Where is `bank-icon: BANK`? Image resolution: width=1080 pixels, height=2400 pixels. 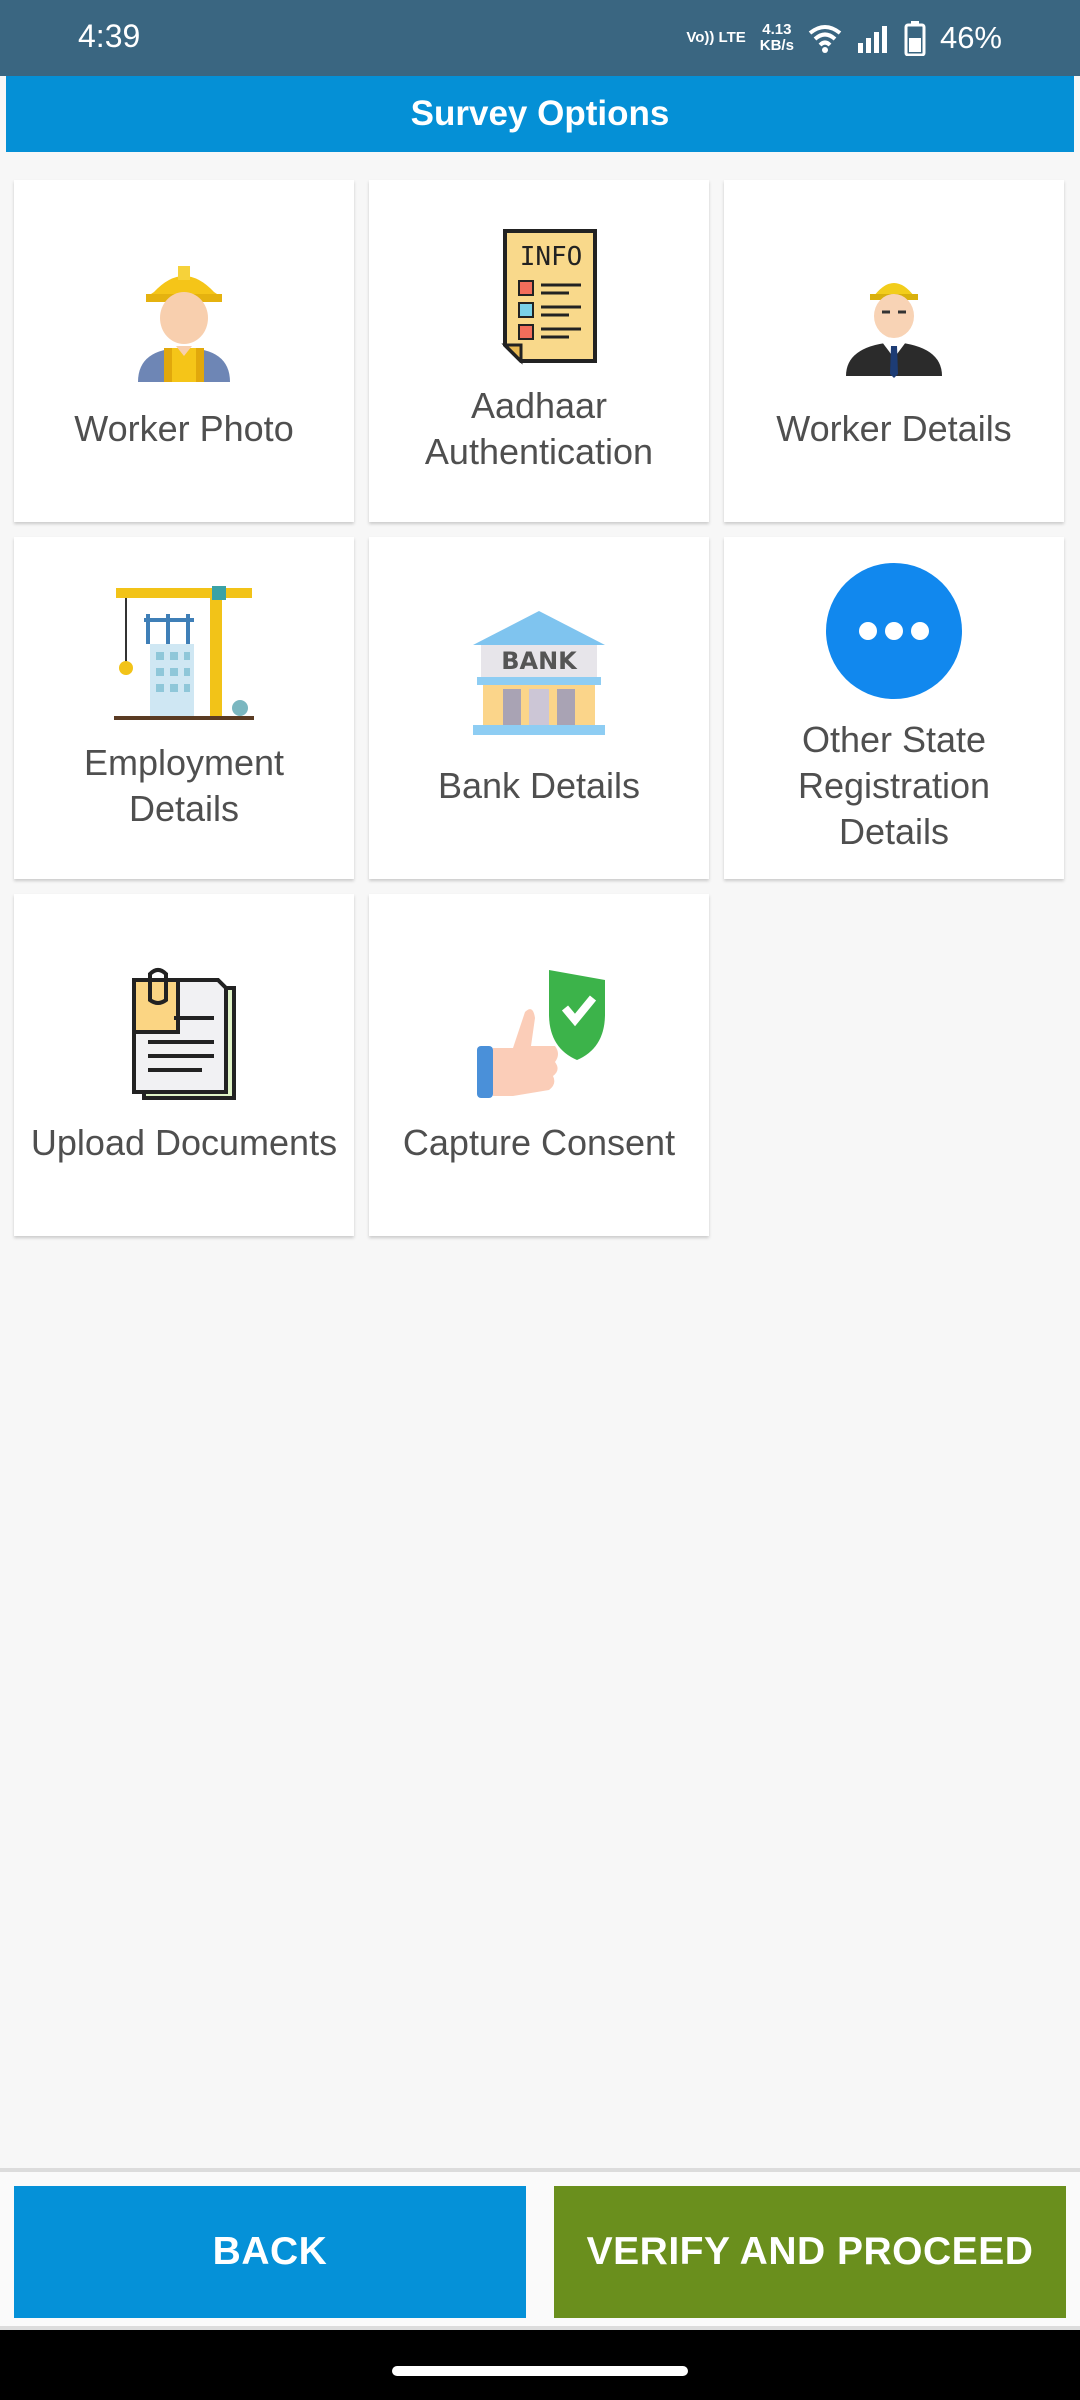 bank-icon: BANK is located at coordinates (539, 677).